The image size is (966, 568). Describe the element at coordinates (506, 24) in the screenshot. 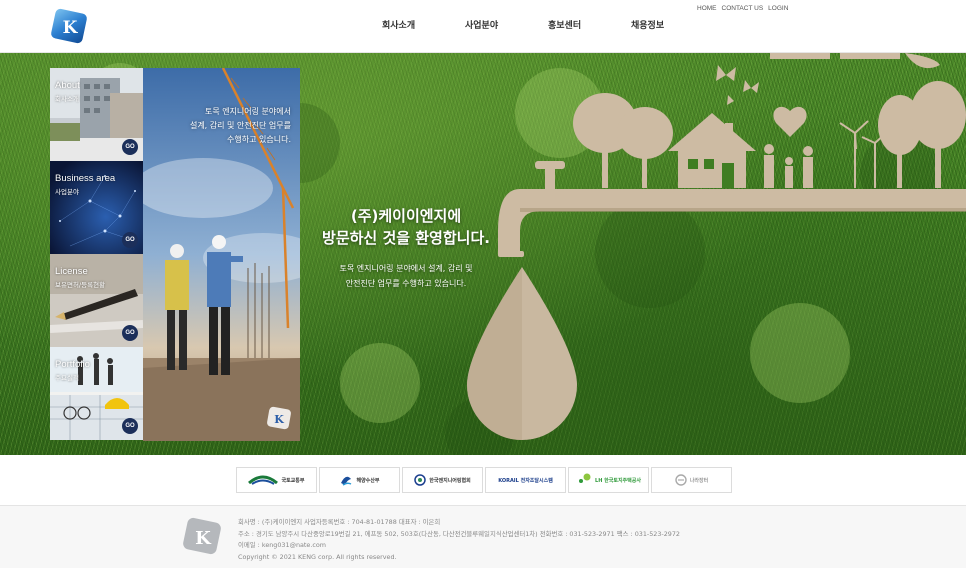

I see `nav-business: 사업분야` at that location.